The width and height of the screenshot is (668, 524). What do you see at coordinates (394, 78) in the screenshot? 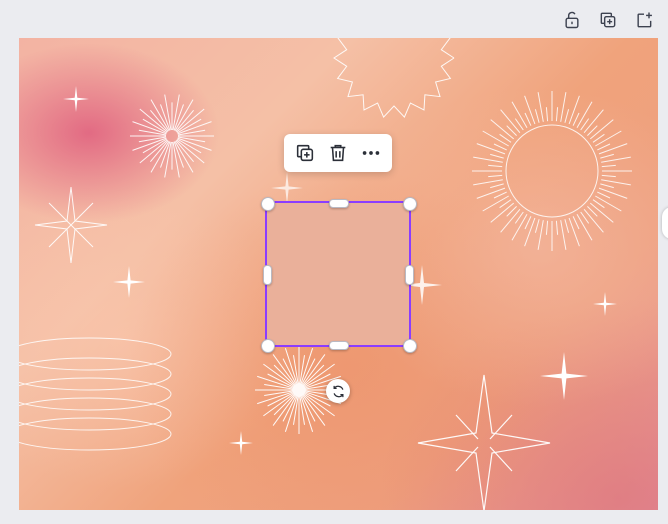
I see `zigzag-ring-decoration` at bounding box center [394, 78].